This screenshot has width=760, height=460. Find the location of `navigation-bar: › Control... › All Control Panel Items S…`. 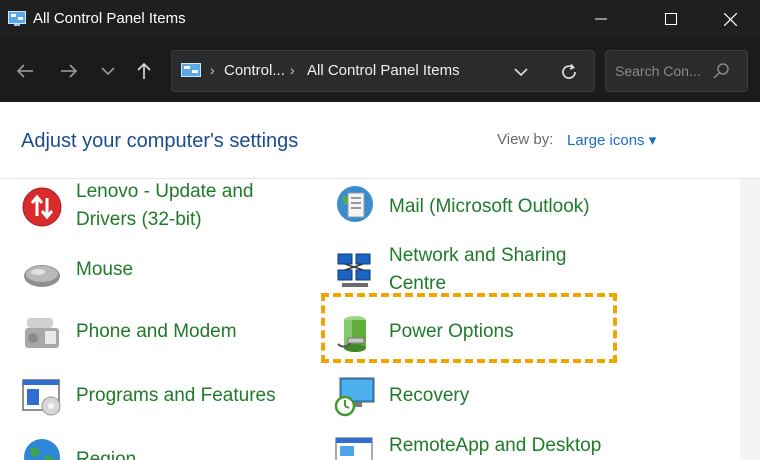

navigation-bar: › Control... › All Control Panel Items S… is located at coordinates (380, 70).